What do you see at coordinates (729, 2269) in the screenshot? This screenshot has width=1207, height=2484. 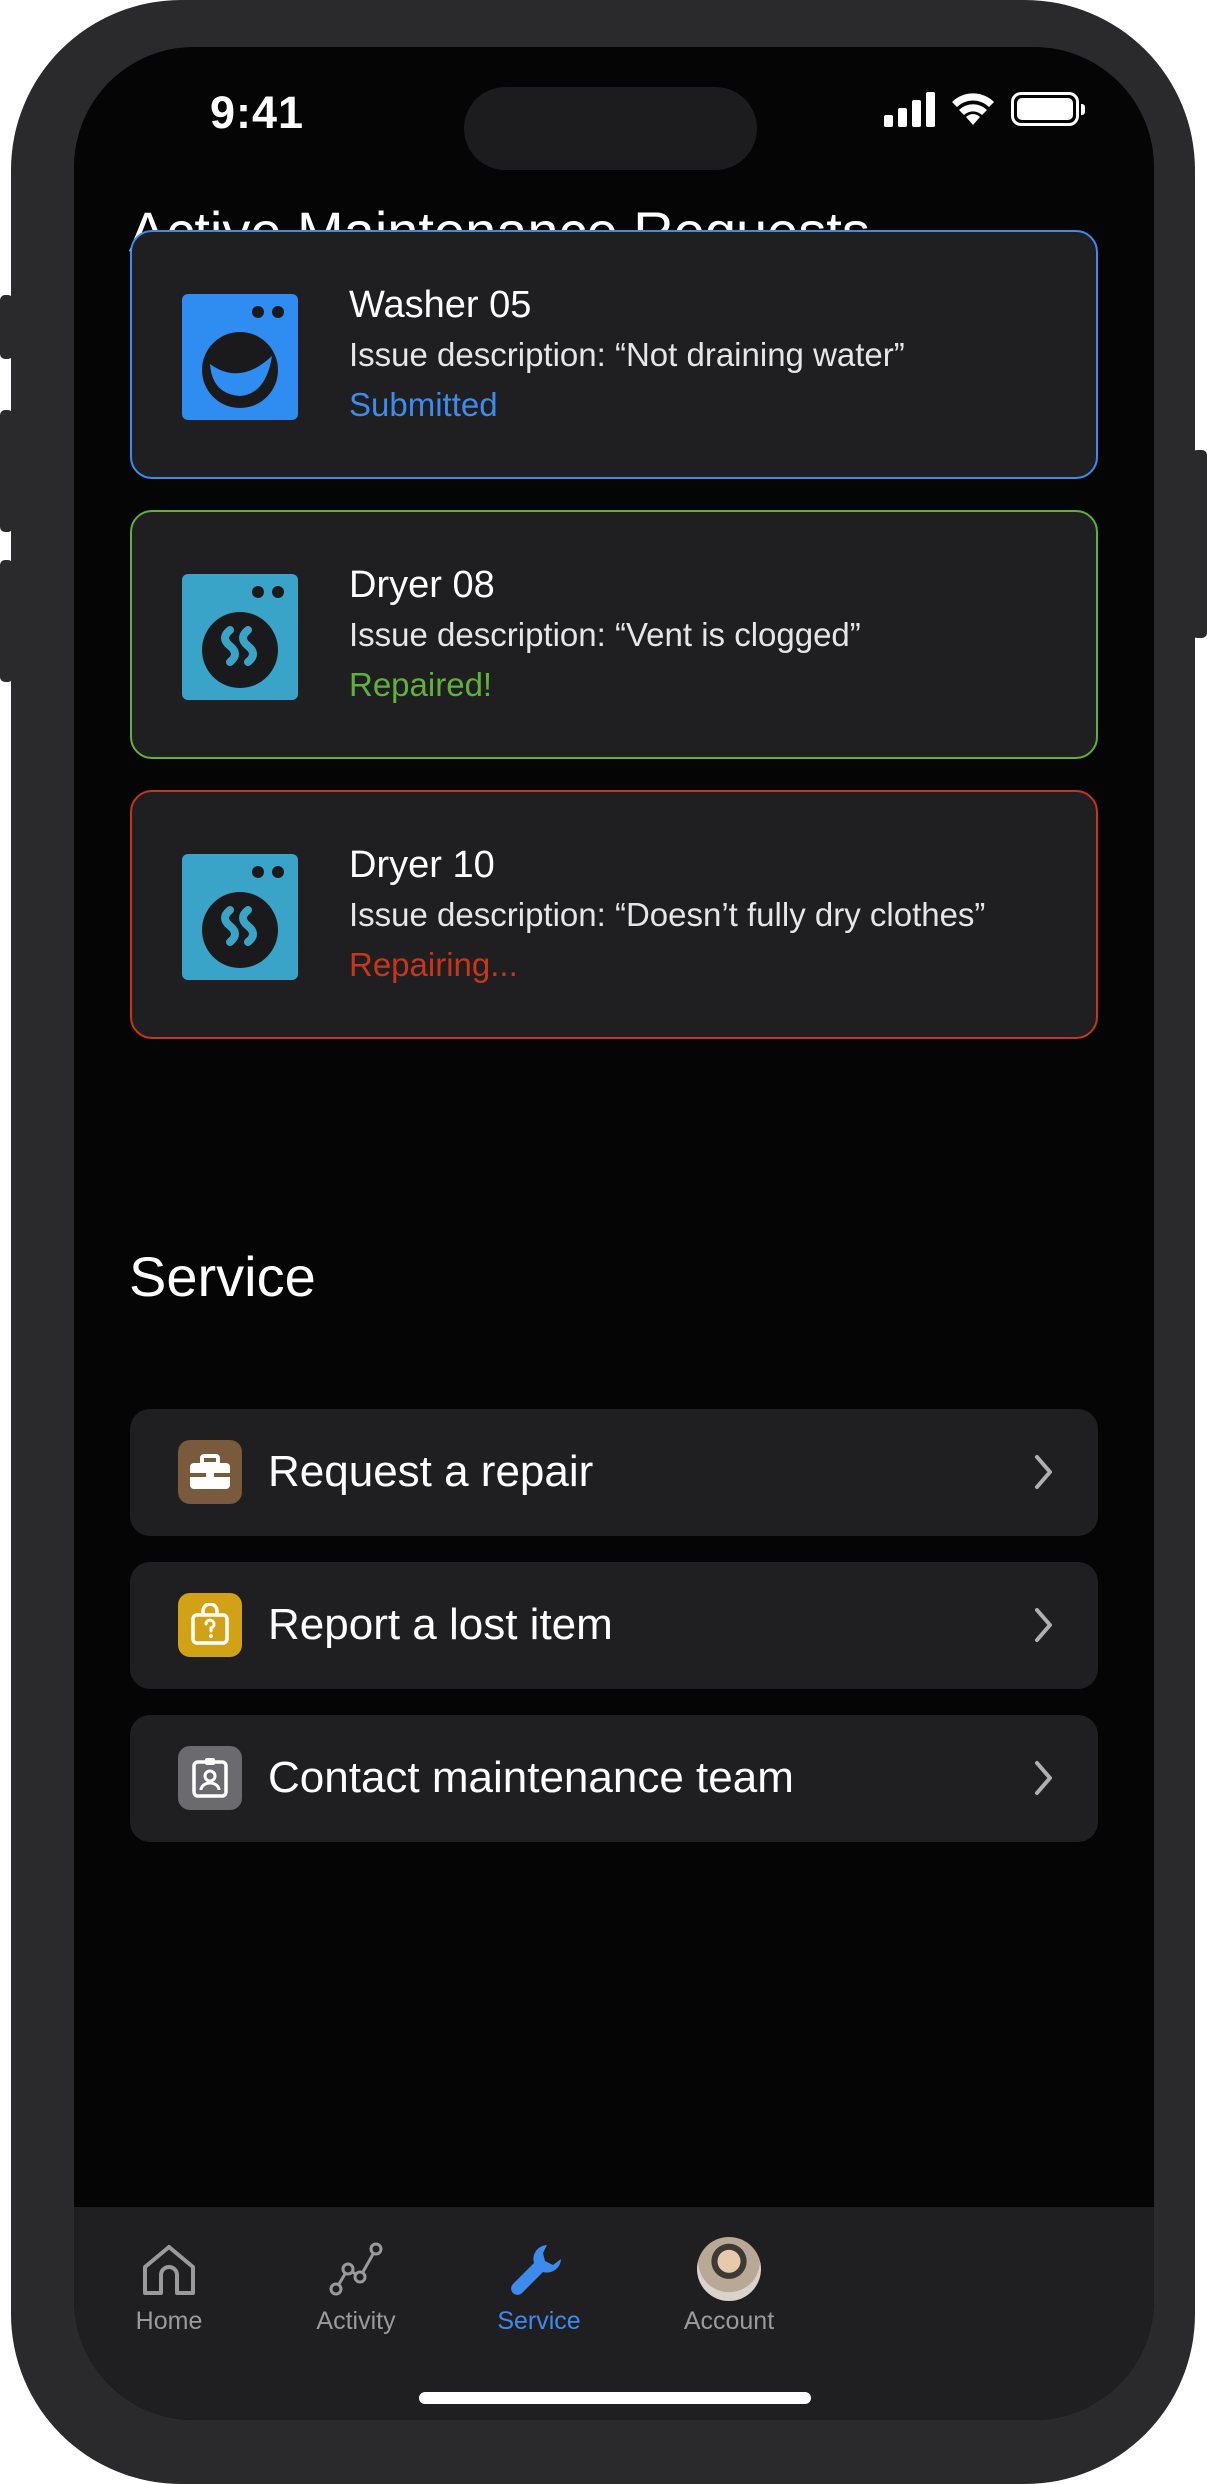 I see `avatar` at bounding box center [729, 2269].